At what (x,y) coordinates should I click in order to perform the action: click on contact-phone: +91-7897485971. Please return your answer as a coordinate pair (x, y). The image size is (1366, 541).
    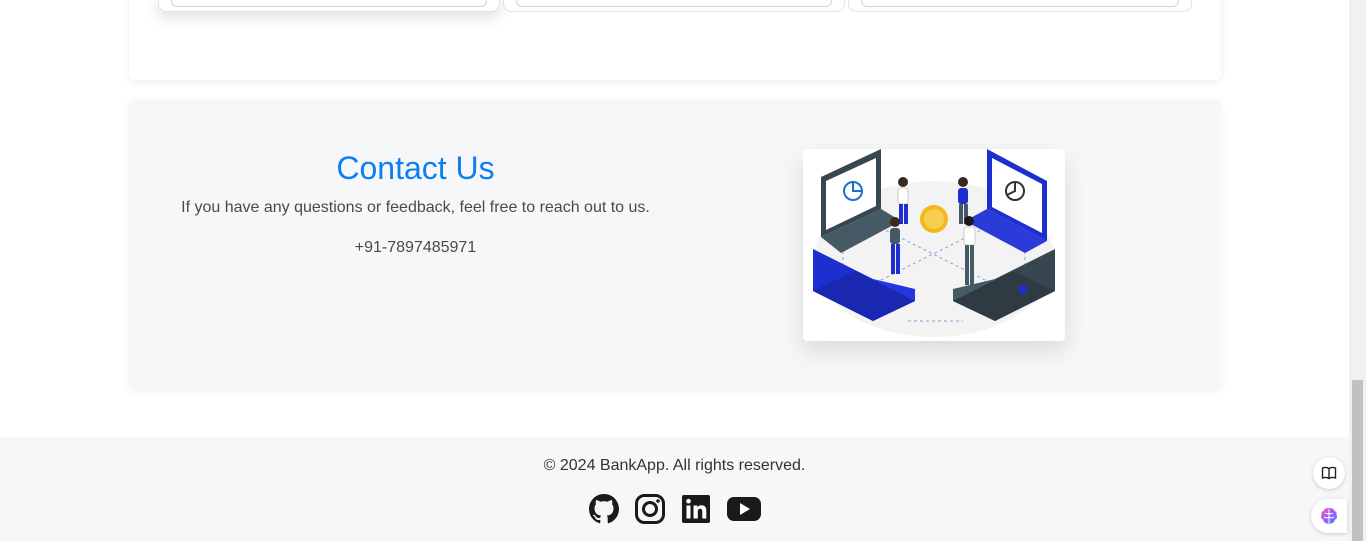
    Looking at the image, I should click on (415, 247).